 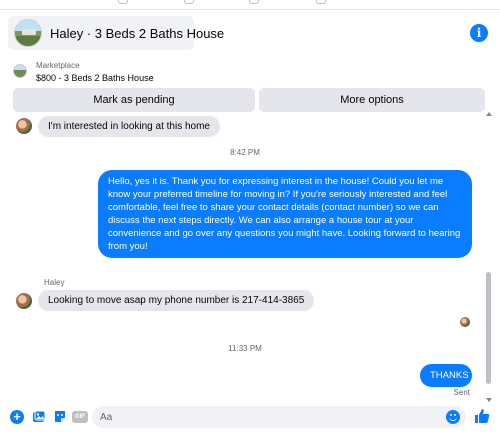 What do you see at coordinates (60, 417) in the screenshot?
I see `sticker-icon` at bounding box center [60, 417].